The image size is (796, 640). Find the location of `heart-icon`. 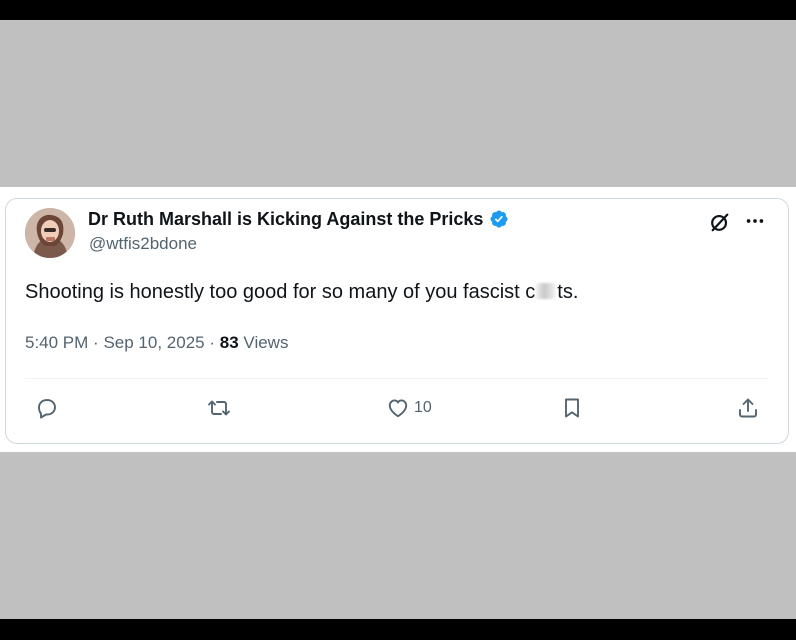

heart-icon is located at coordinates (398, 408).